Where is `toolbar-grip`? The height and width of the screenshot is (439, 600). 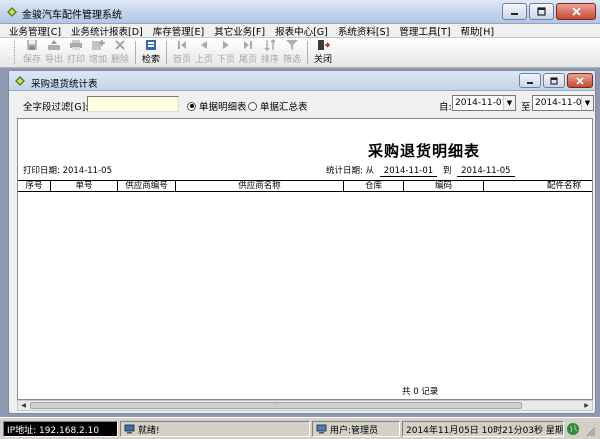 toolbar-grip is located at coordinates (15, 52).